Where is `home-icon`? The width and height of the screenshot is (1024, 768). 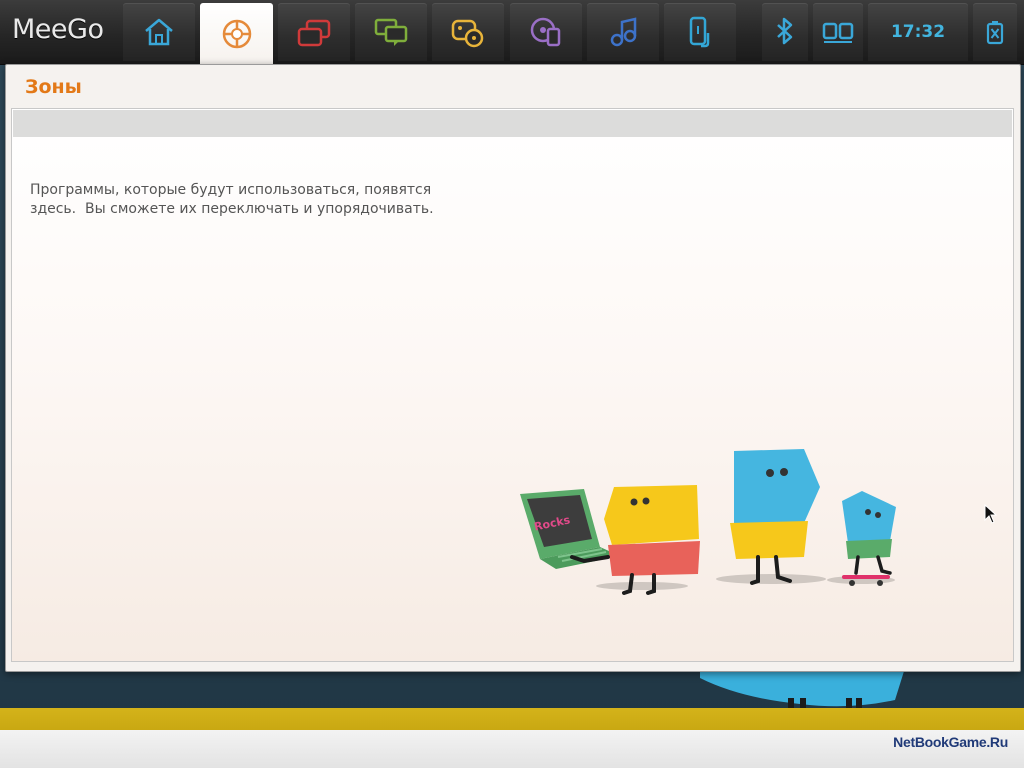 home-icon is located at coordinates (159, 32).